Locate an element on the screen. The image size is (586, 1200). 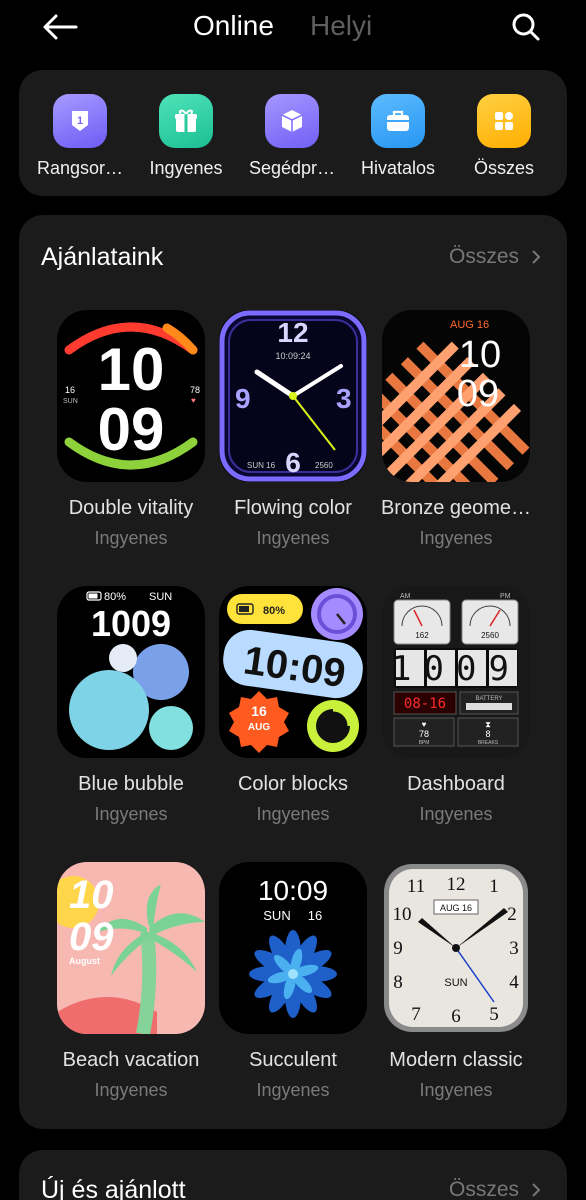
numeral-8: 8 is located at coordinates (398, 982).